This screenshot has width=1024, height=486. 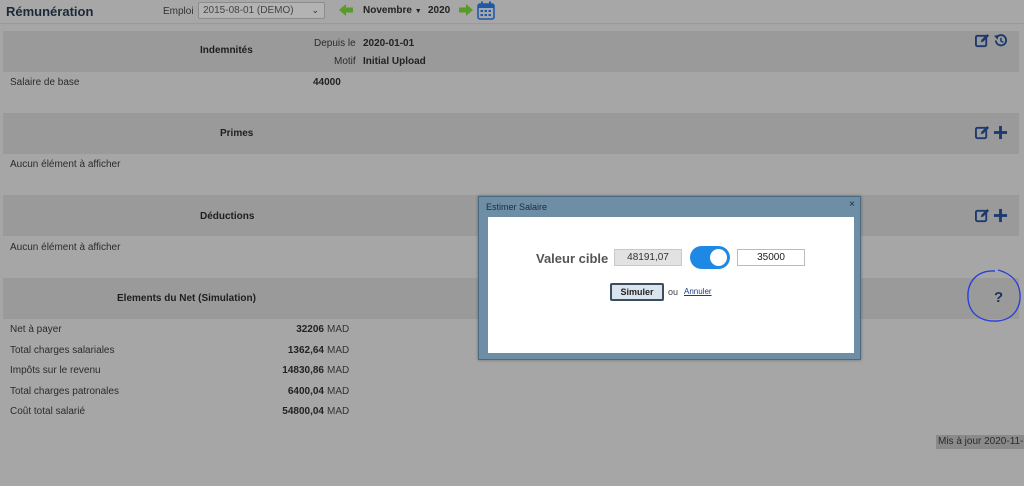 What do you see at coordinates (65, 247) in the screenshot?
I see `deductions-empty: Aucun élément à afficher` at bounding box center [65, 247].